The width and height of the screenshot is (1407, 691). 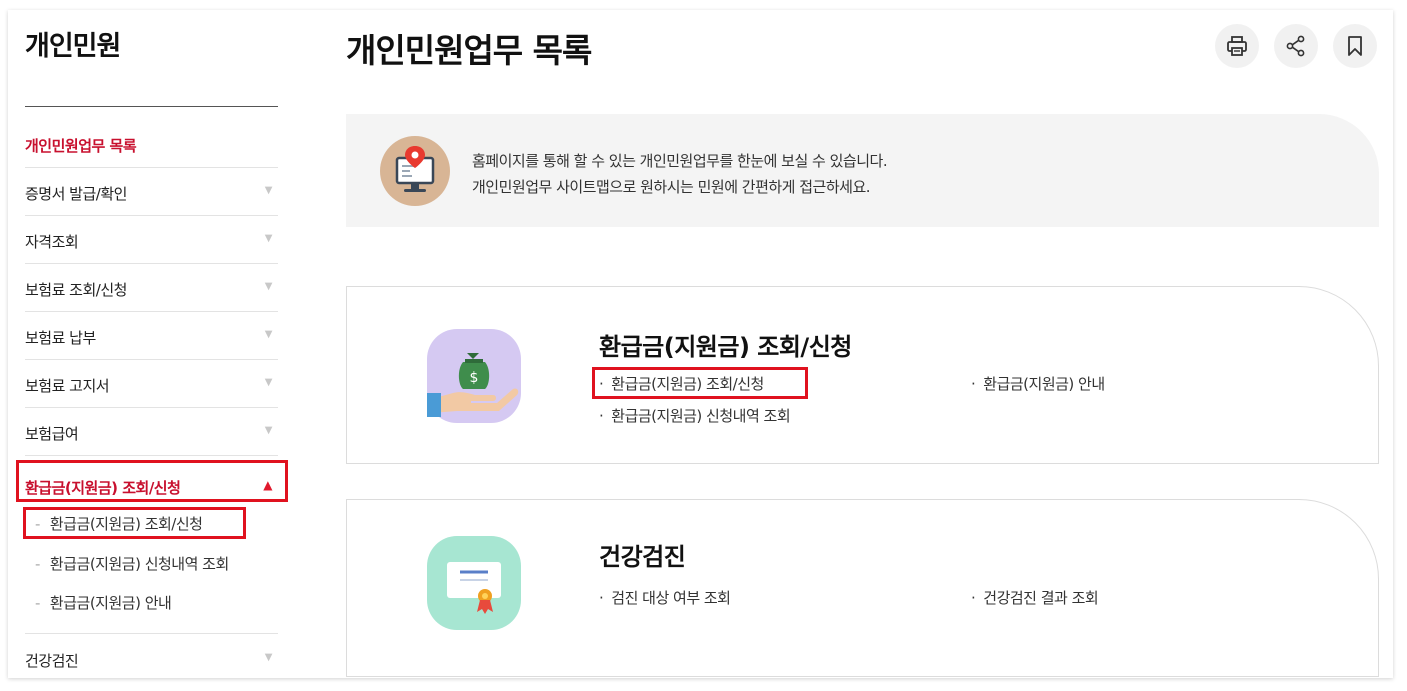 I want to click on bookmark-button, so click(x=1355, y=46).